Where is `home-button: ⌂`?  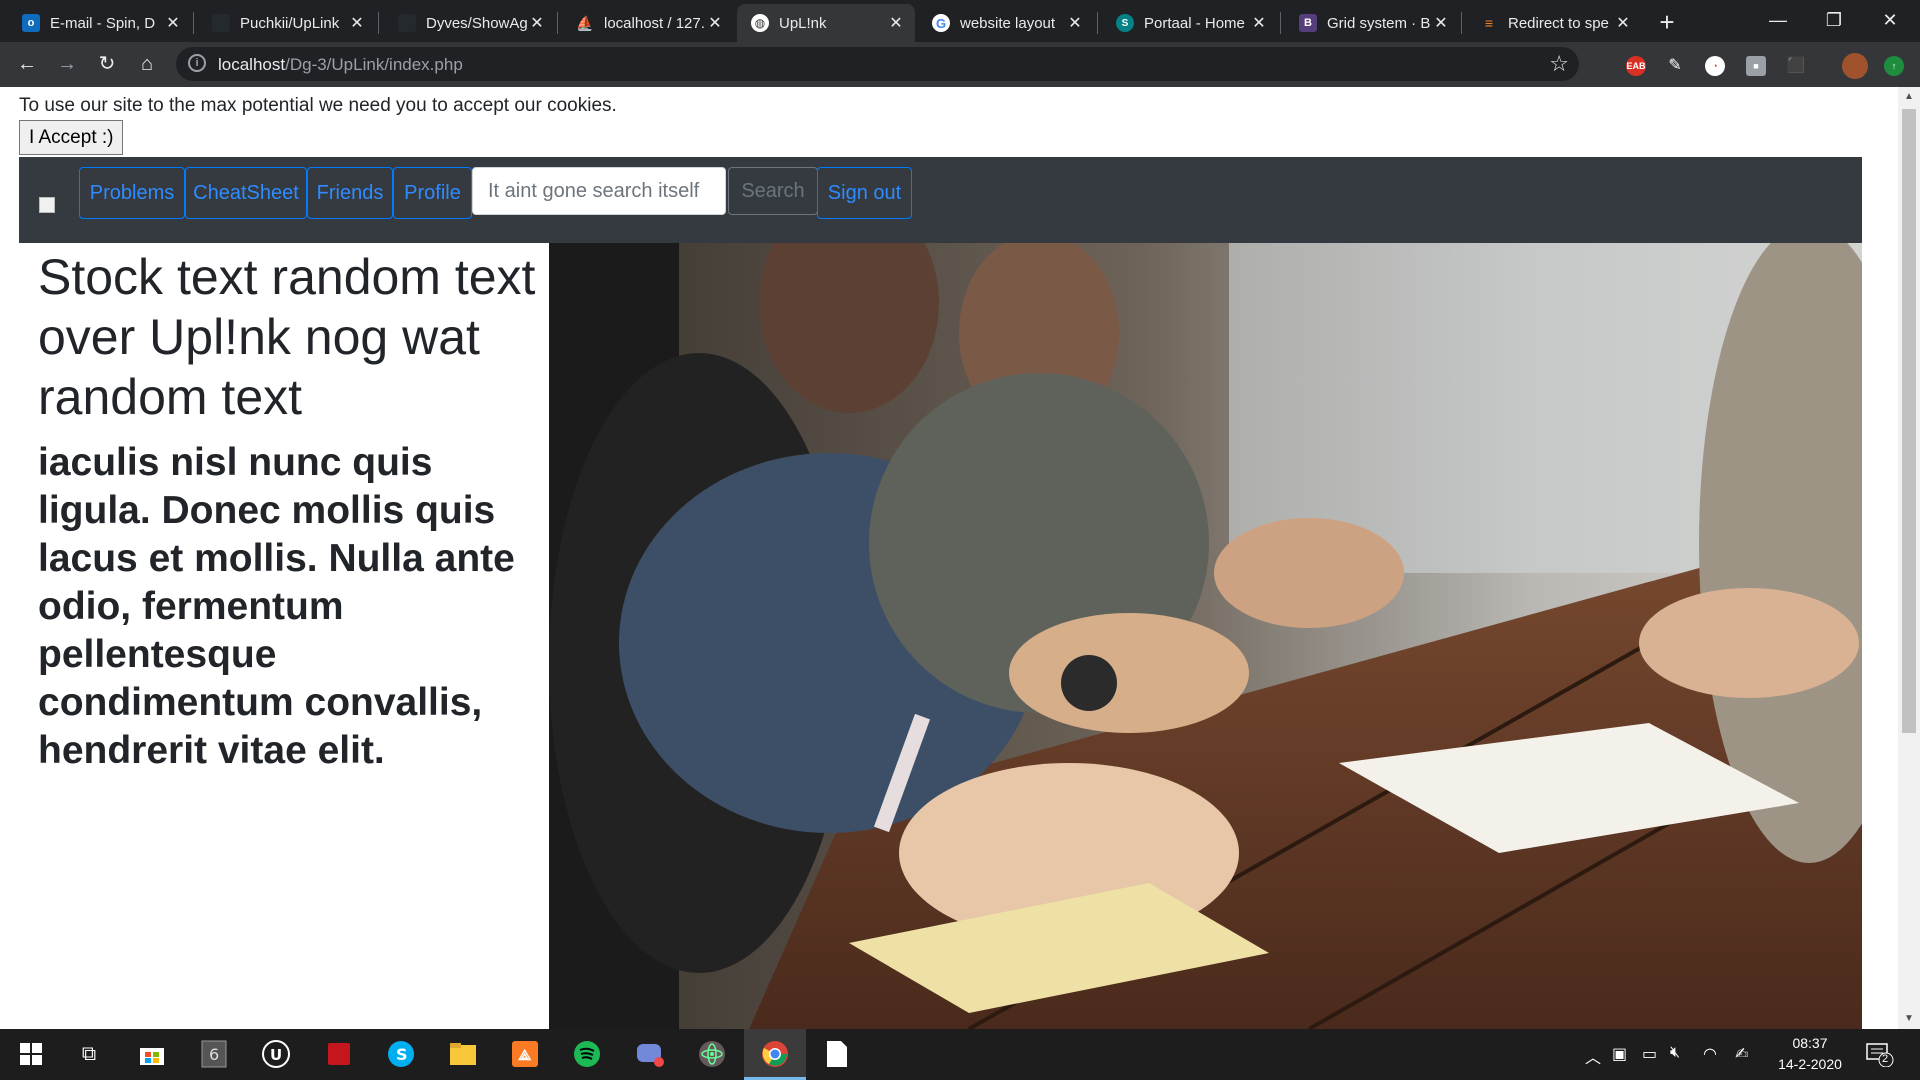
home-button: ⌂ is located at coordinates (147, 64).